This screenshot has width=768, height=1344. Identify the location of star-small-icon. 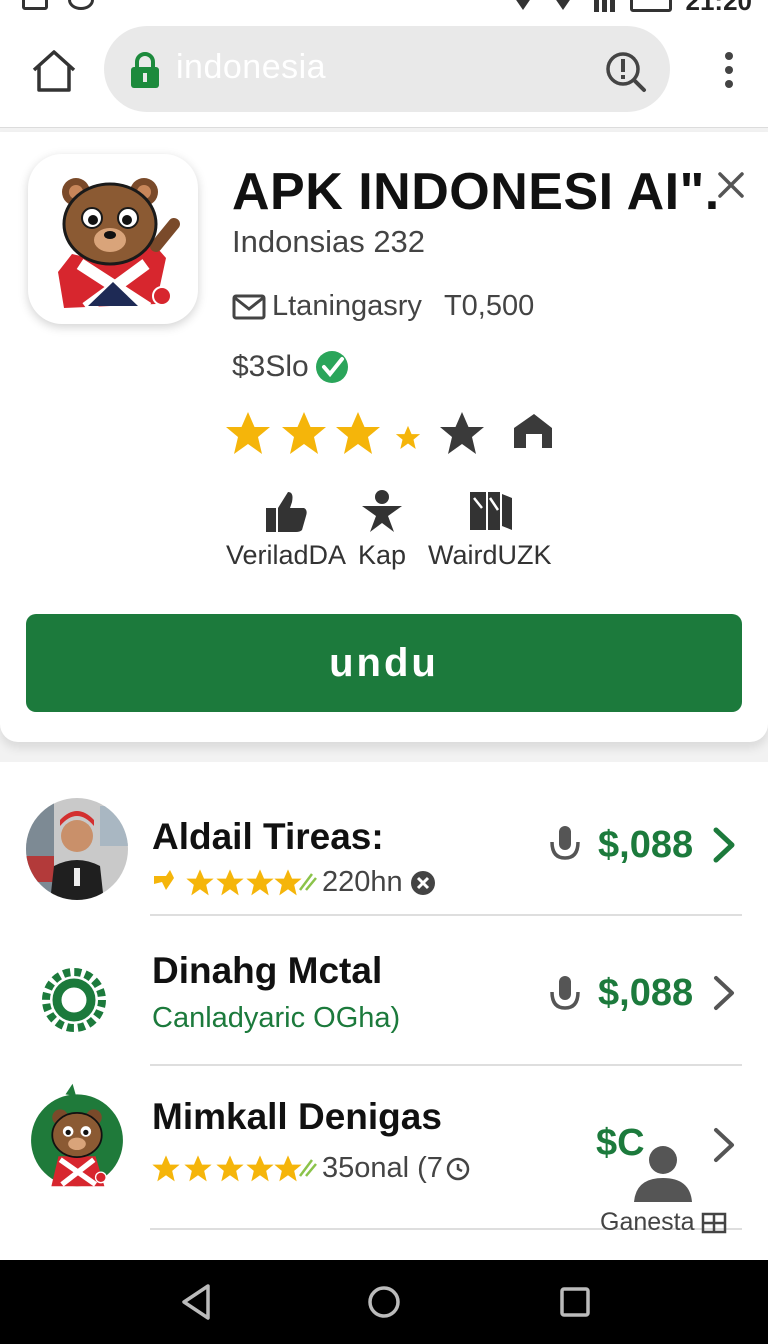
(408, 437).